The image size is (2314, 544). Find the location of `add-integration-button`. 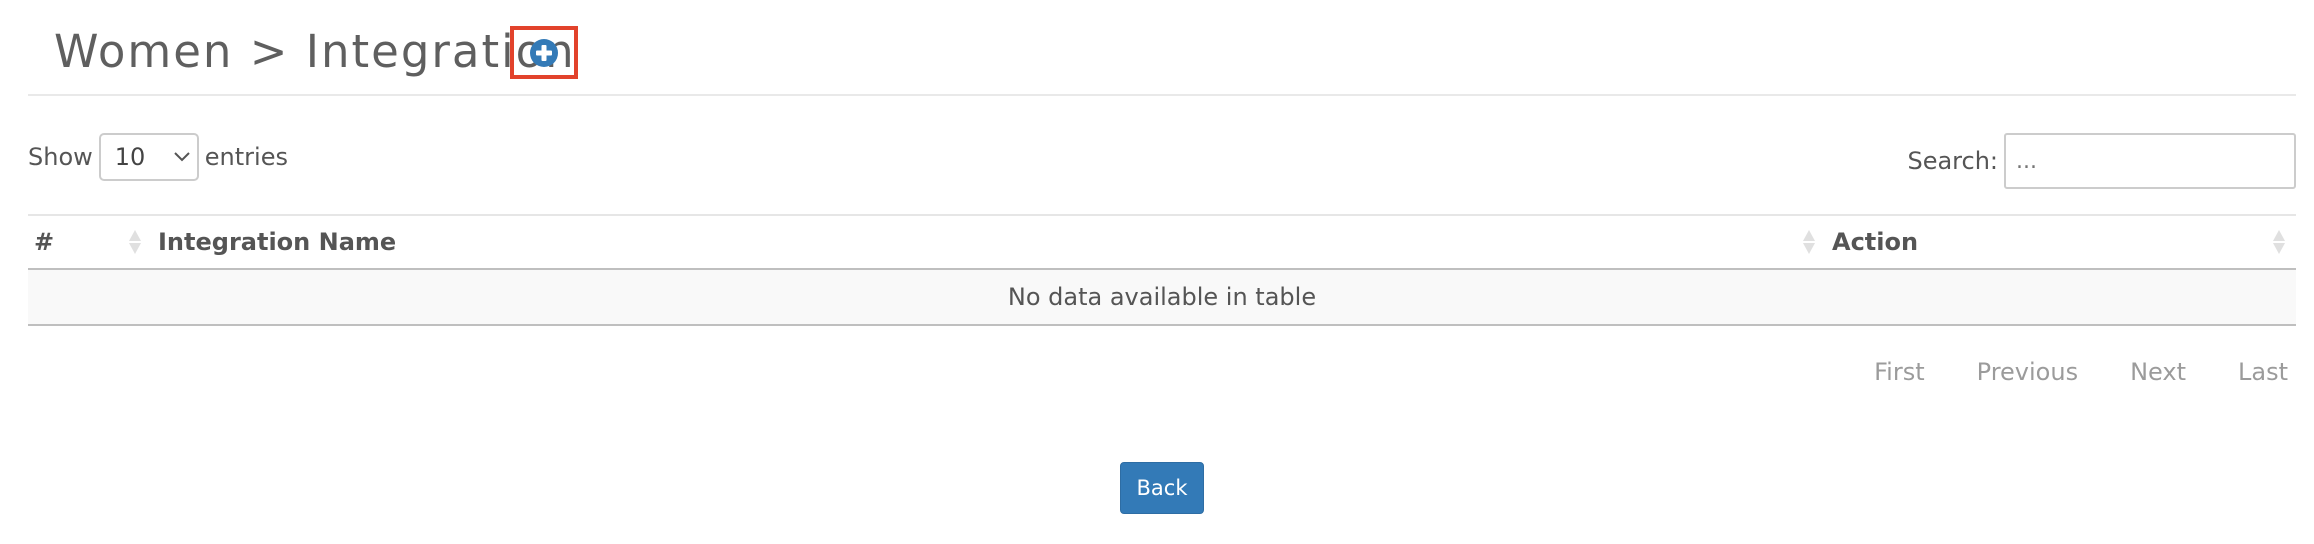

add-integration-button is located at coordinates (544, 52).